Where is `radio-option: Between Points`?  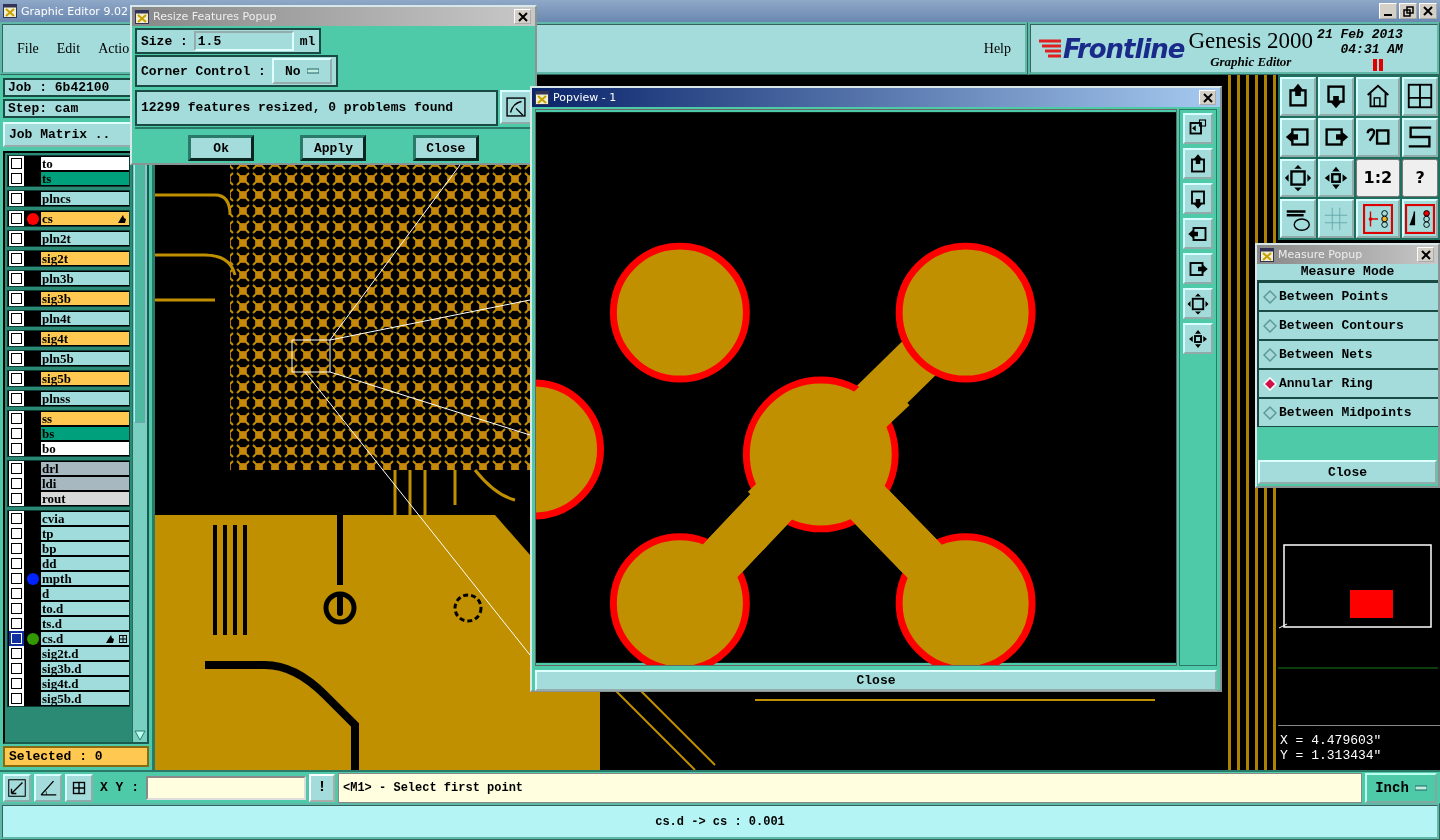
radio-option: Between Points is located at coordinates (1347, 296).